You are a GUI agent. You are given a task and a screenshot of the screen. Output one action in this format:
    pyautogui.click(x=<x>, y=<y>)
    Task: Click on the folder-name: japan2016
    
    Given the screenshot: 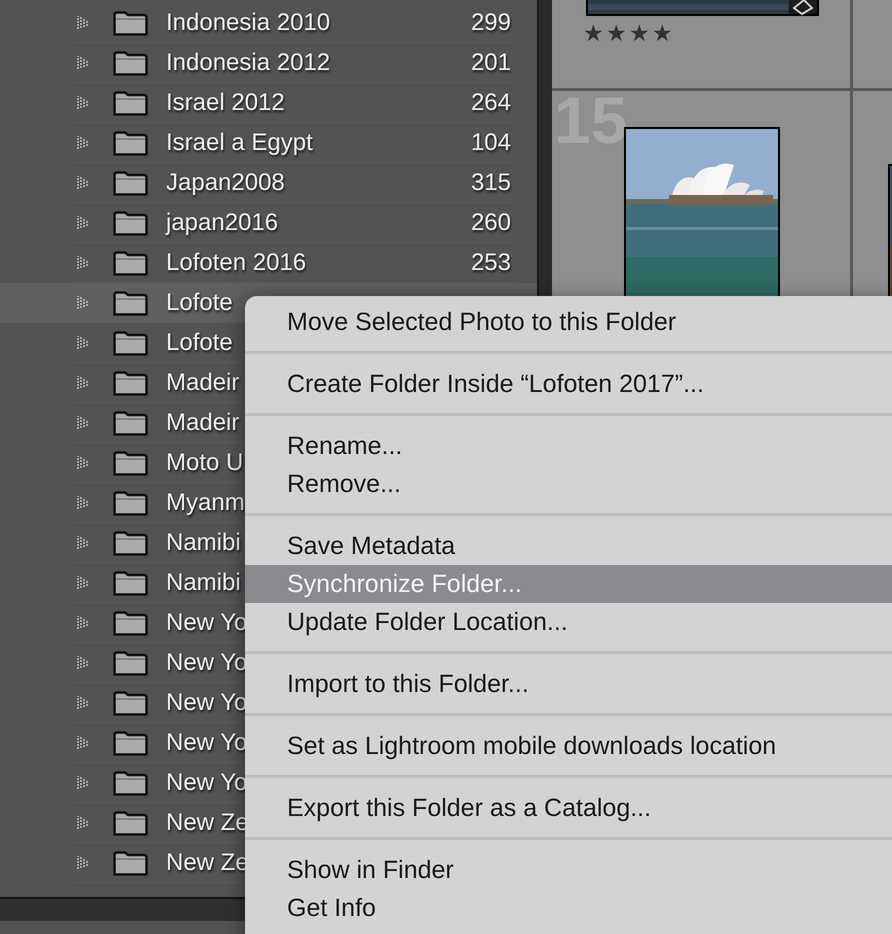 What is the action you would take?
    pyautogui.click(x=222, y=223)
    